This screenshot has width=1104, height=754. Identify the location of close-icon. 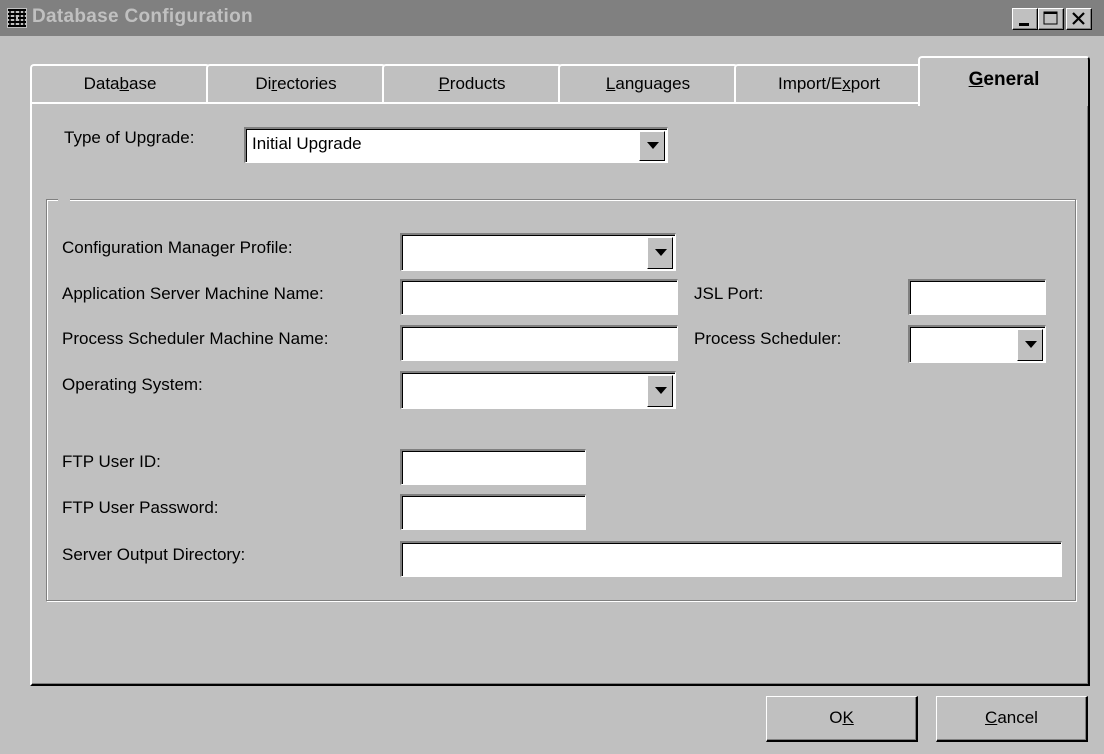
(1078, 18).